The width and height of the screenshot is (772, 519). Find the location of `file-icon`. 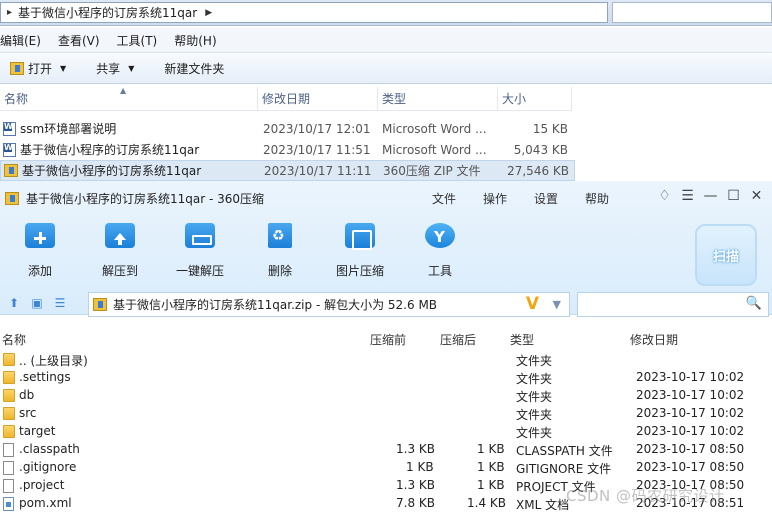

file-icon is located at coordinates (8, 450).